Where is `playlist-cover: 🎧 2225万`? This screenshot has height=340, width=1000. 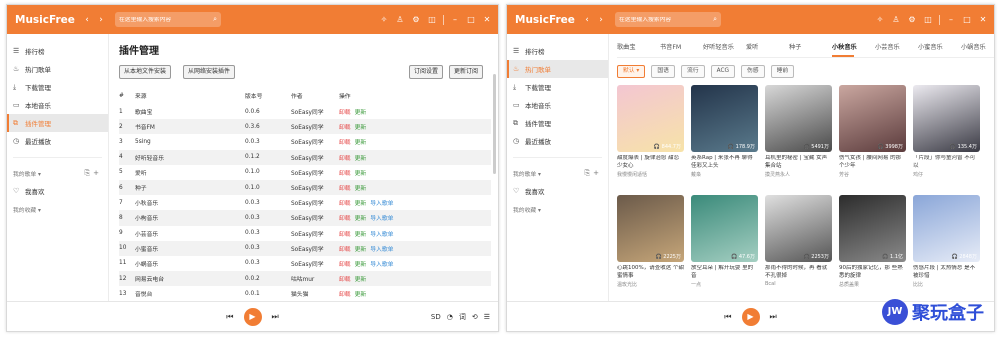
playlist-cover: 🎧 2225万 is located at coordinates (650, 228).